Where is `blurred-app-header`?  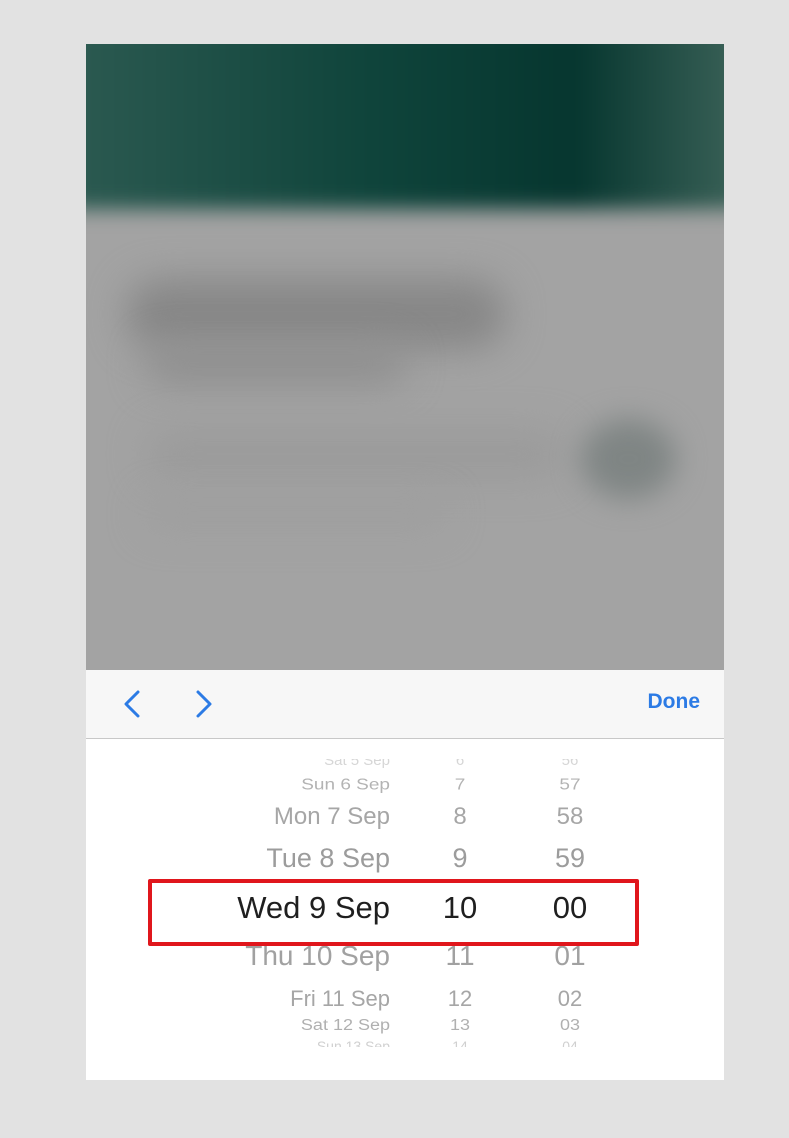
blurred-app-header is located at coordinates (405, 126).